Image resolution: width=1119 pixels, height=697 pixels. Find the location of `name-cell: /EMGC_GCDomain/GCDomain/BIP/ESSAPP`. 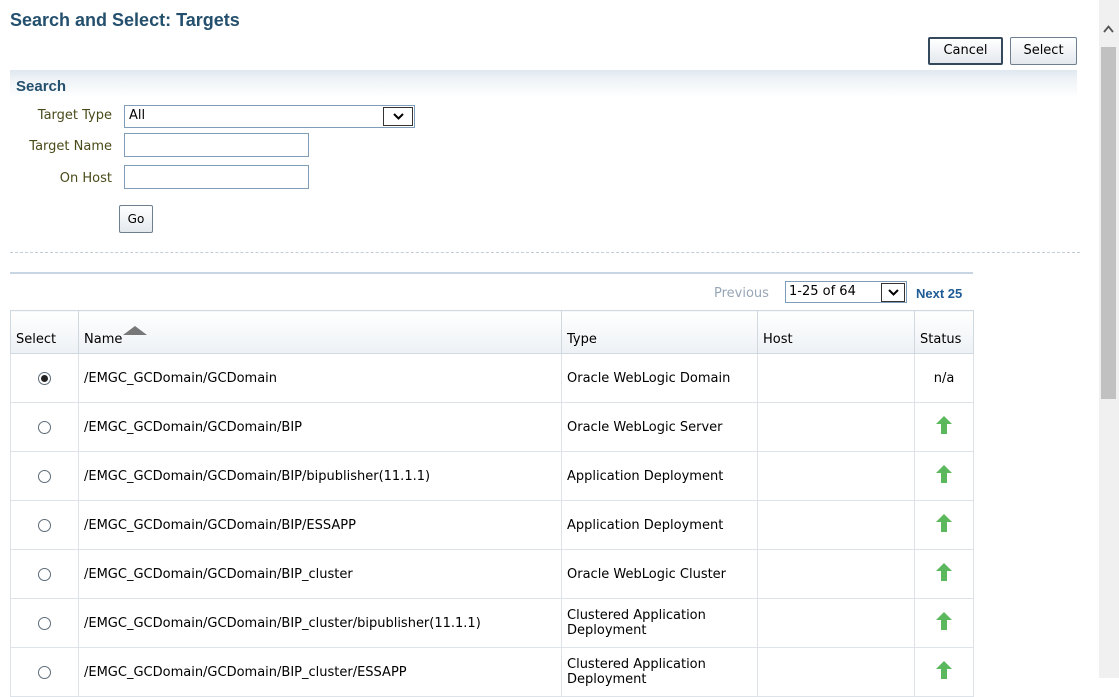

name-cell: /EMGC_GCDomain/GCDomain/BIP/ESSAPP is located at coordinates (320, 525).